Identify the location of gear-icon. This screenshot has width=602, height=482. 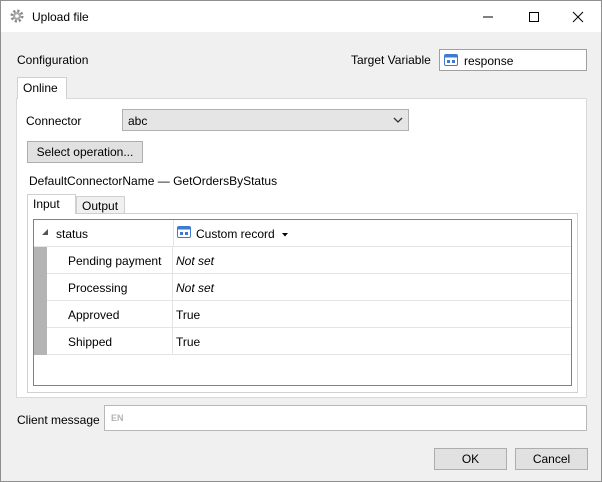
(17, 16).